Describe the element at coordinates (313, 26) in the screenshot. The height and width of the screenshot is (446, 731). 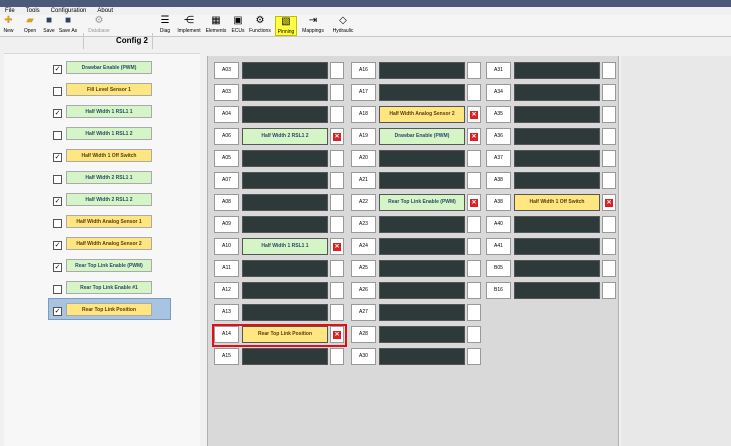
I see `mappings-button: ⇥ Mappings` at that location.